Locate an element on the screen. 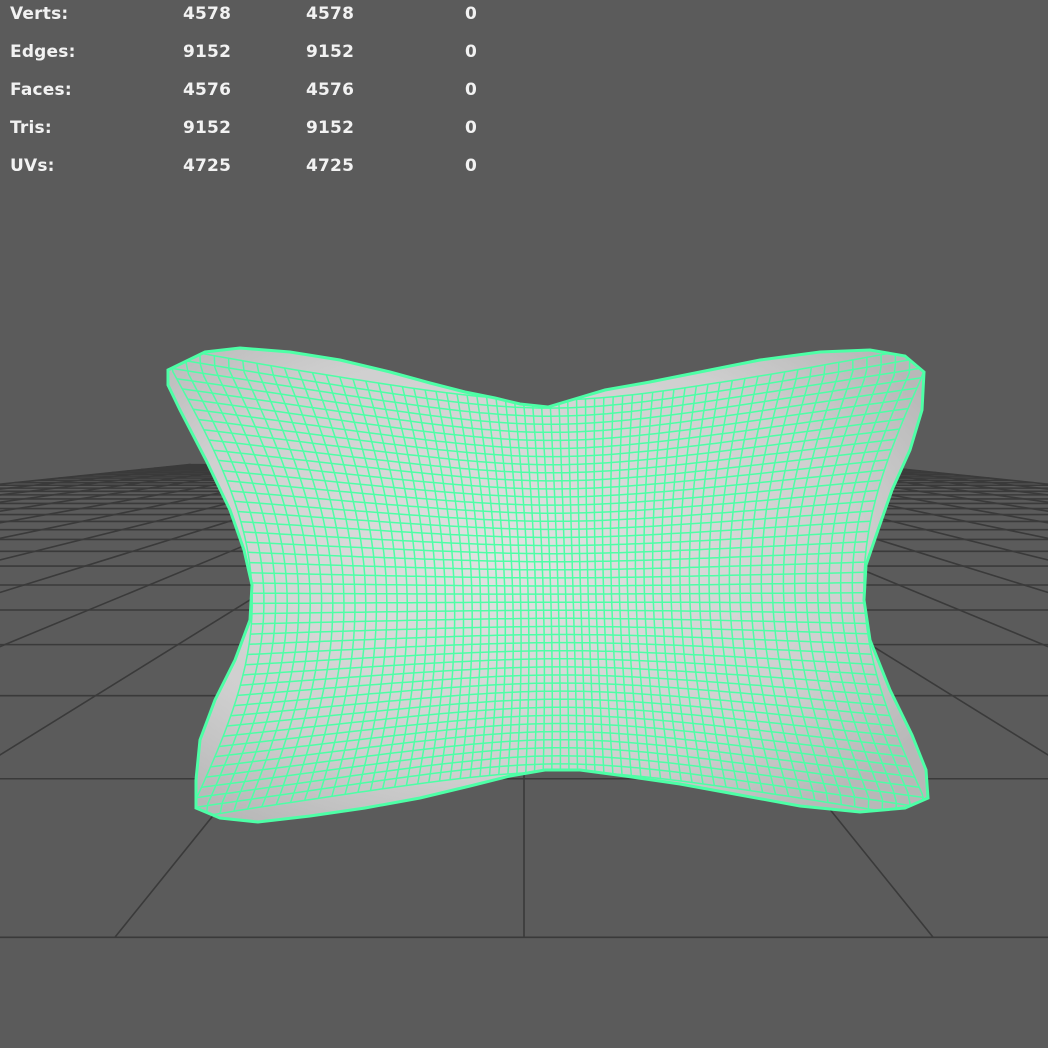 The width and height of the screenshot is (1048, 1048). hud-row-tris: Tris: 9152 9152 0 is located at coordinates (260, 130).